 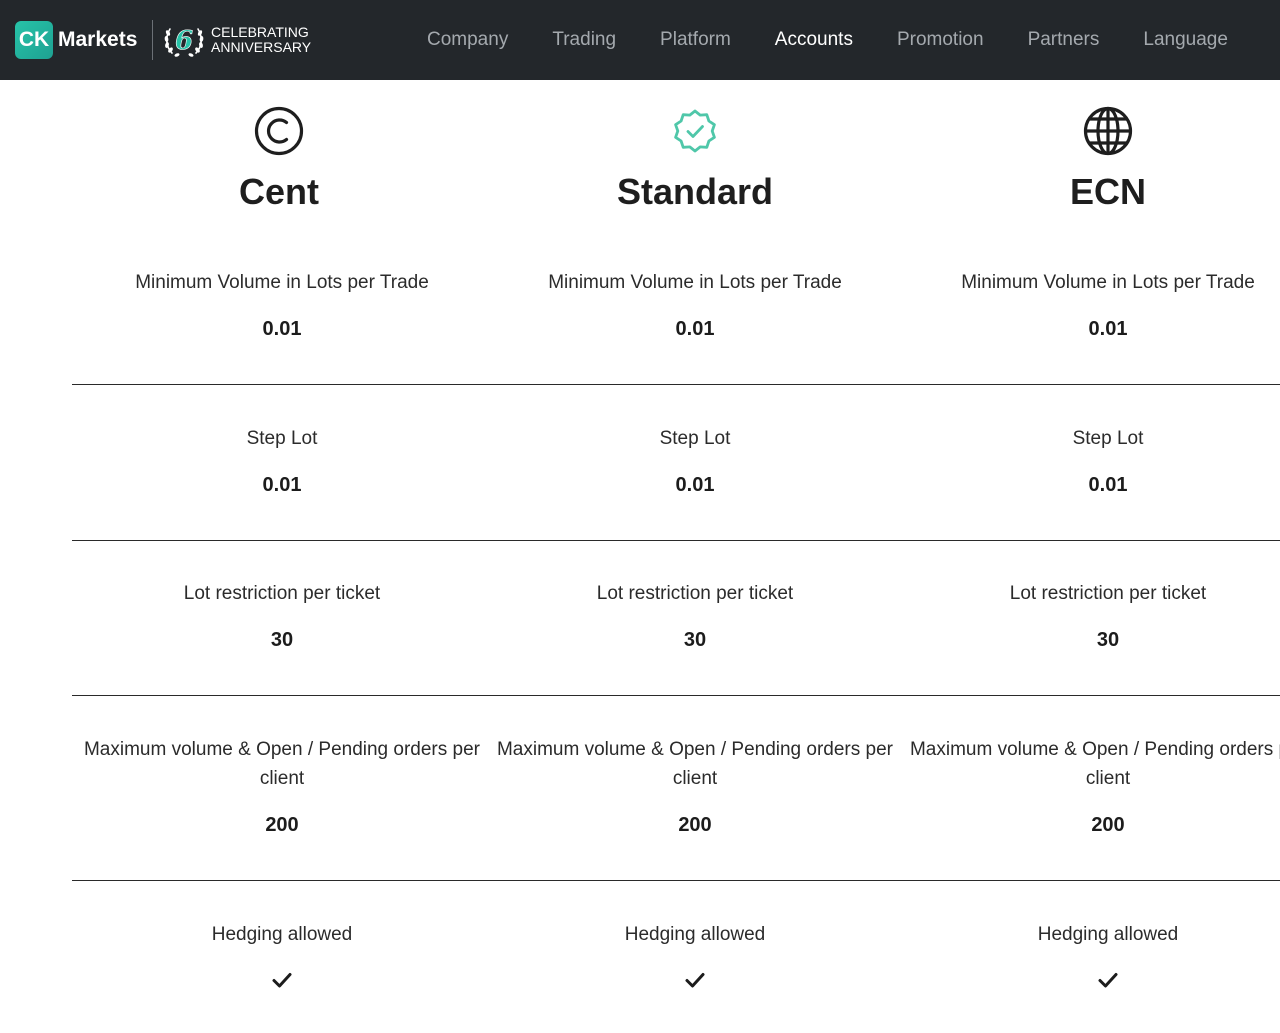 What do you see at coordinates (695, 615) in the screenshot?
I see `spec-cell-standard: Lot restriction per ticket 30` at bounding box center [695, 615].